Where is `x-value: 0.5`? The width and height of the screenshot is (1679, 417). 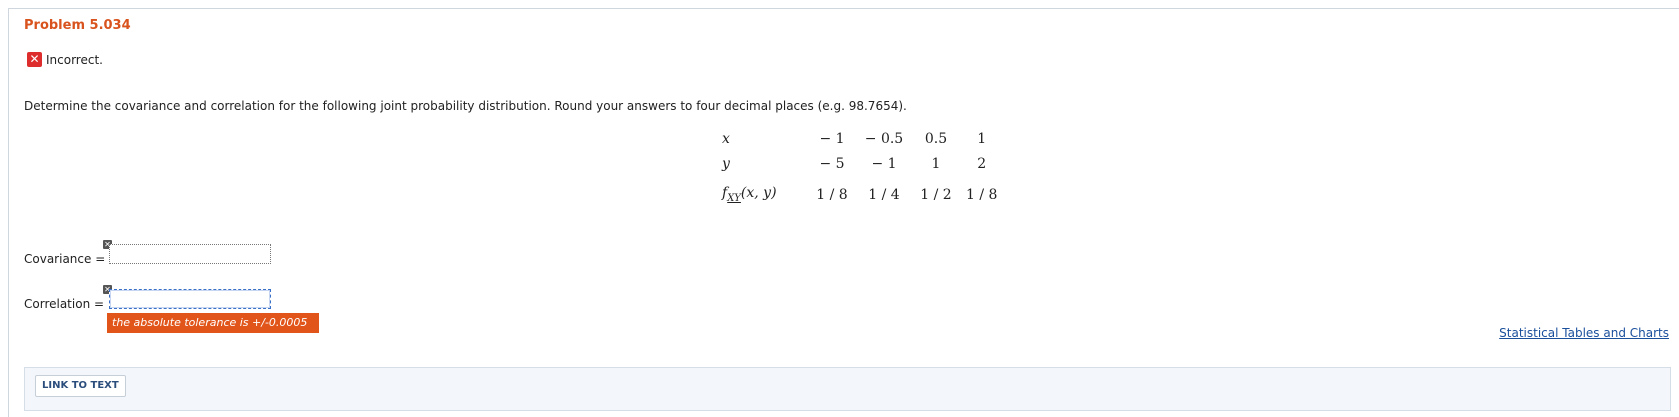
x-value: 0.5 is located at coordinates (936, 138).